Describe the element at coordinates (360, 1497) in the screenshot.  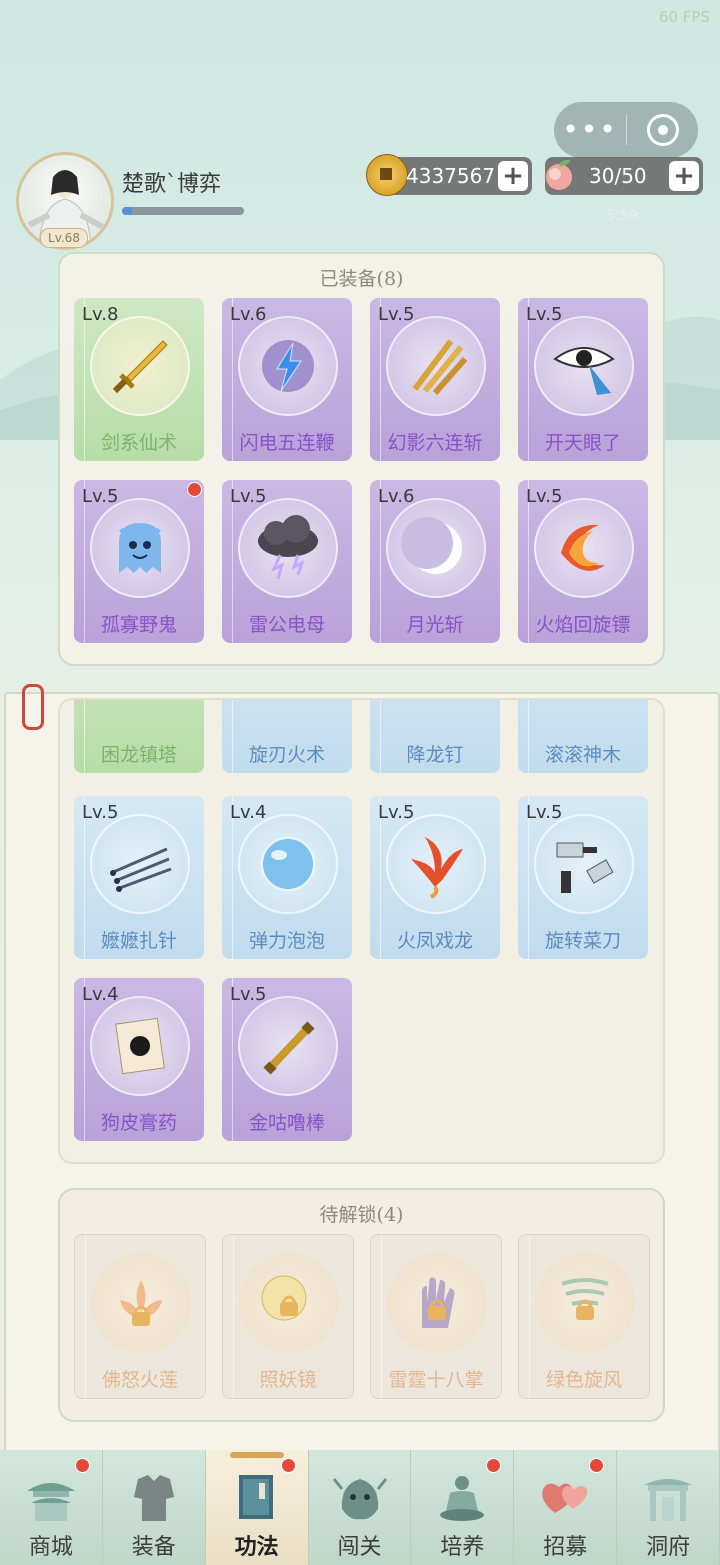
I see `dragon-icon` at that location.